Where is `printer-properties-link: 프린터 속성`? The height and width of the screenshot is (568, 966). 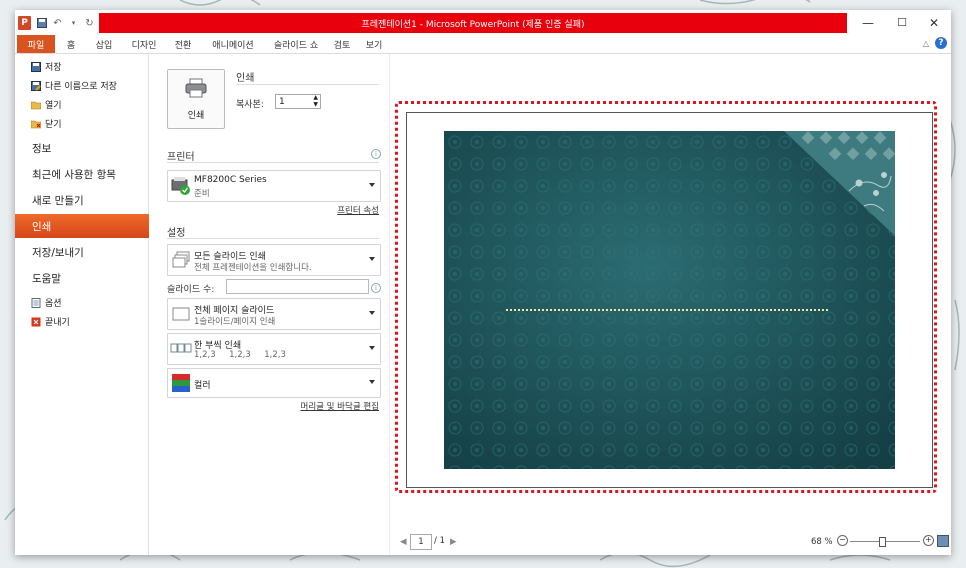
printer-properties-link: 프린터 속성 is located at coordinates (358, 210).